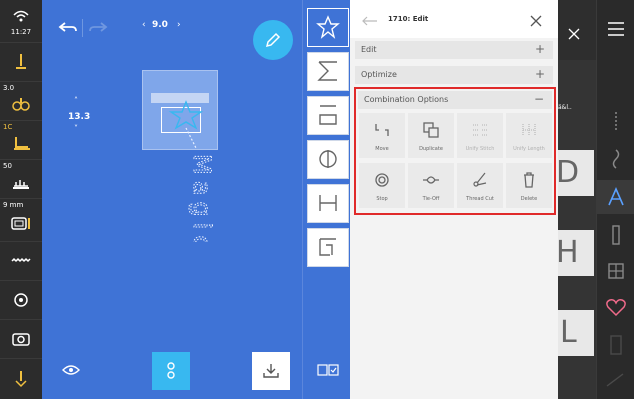 This screenshot has width=634, height=399. I want to click on needle-stop-button, so click(21, 379).